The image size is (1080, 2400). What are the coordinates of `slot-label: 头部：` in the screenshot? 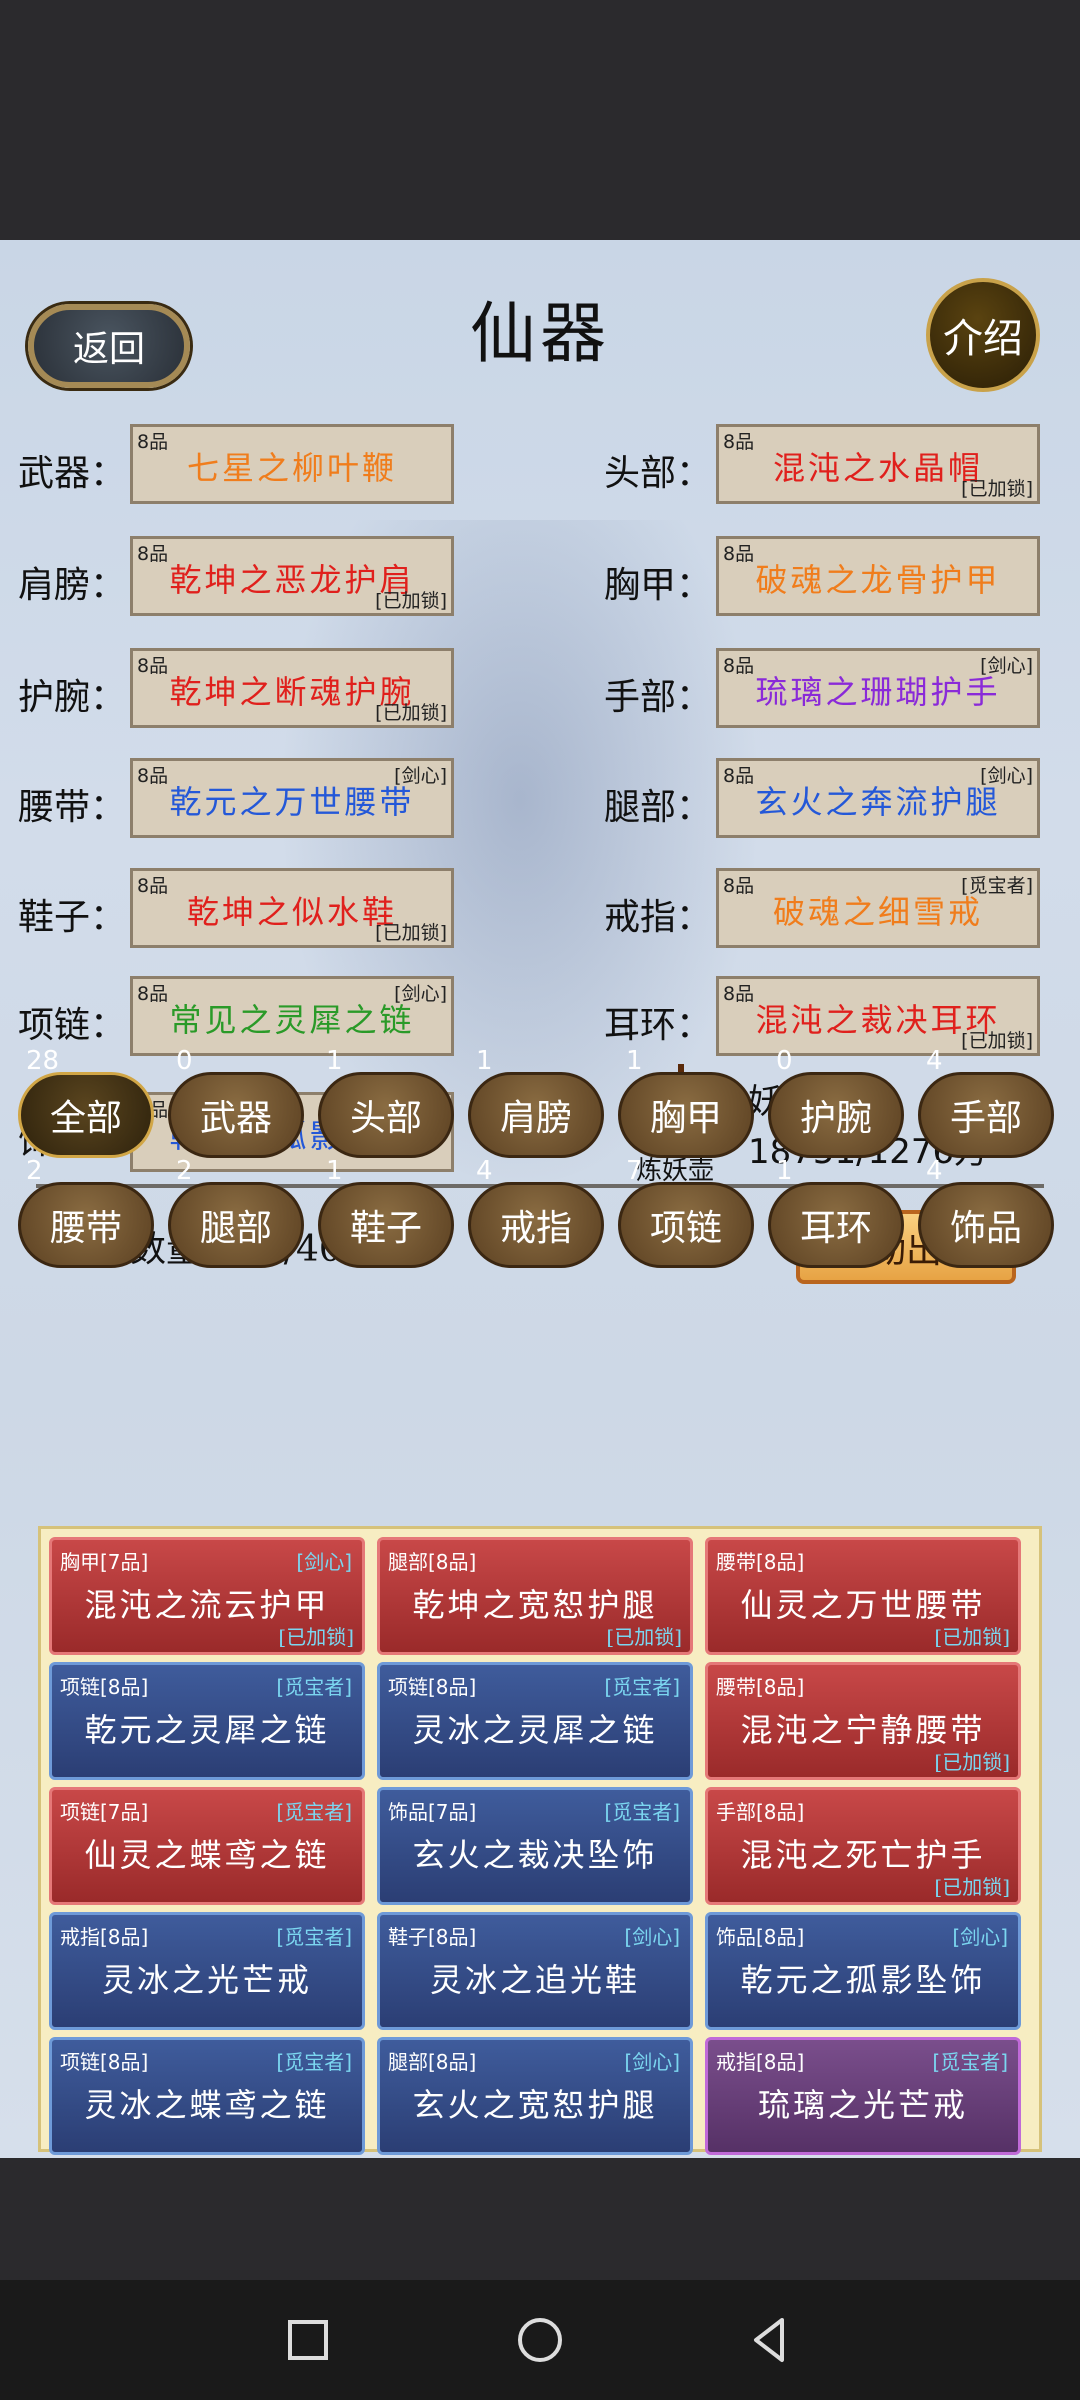 It's located at (658, 473).